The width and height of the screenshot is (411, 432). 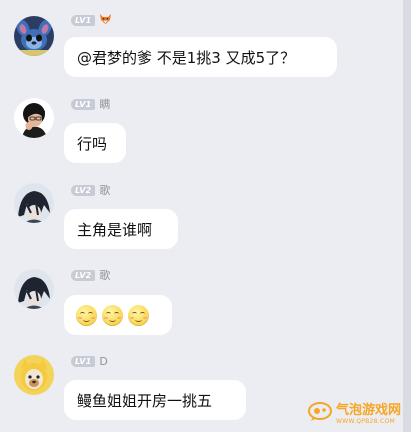 What do you see at coordinates (186, 57) in the screenshot?
I see `message-text: @君梦的爹 不是1挑3 又成5了？` at bounding box center [186, 57].